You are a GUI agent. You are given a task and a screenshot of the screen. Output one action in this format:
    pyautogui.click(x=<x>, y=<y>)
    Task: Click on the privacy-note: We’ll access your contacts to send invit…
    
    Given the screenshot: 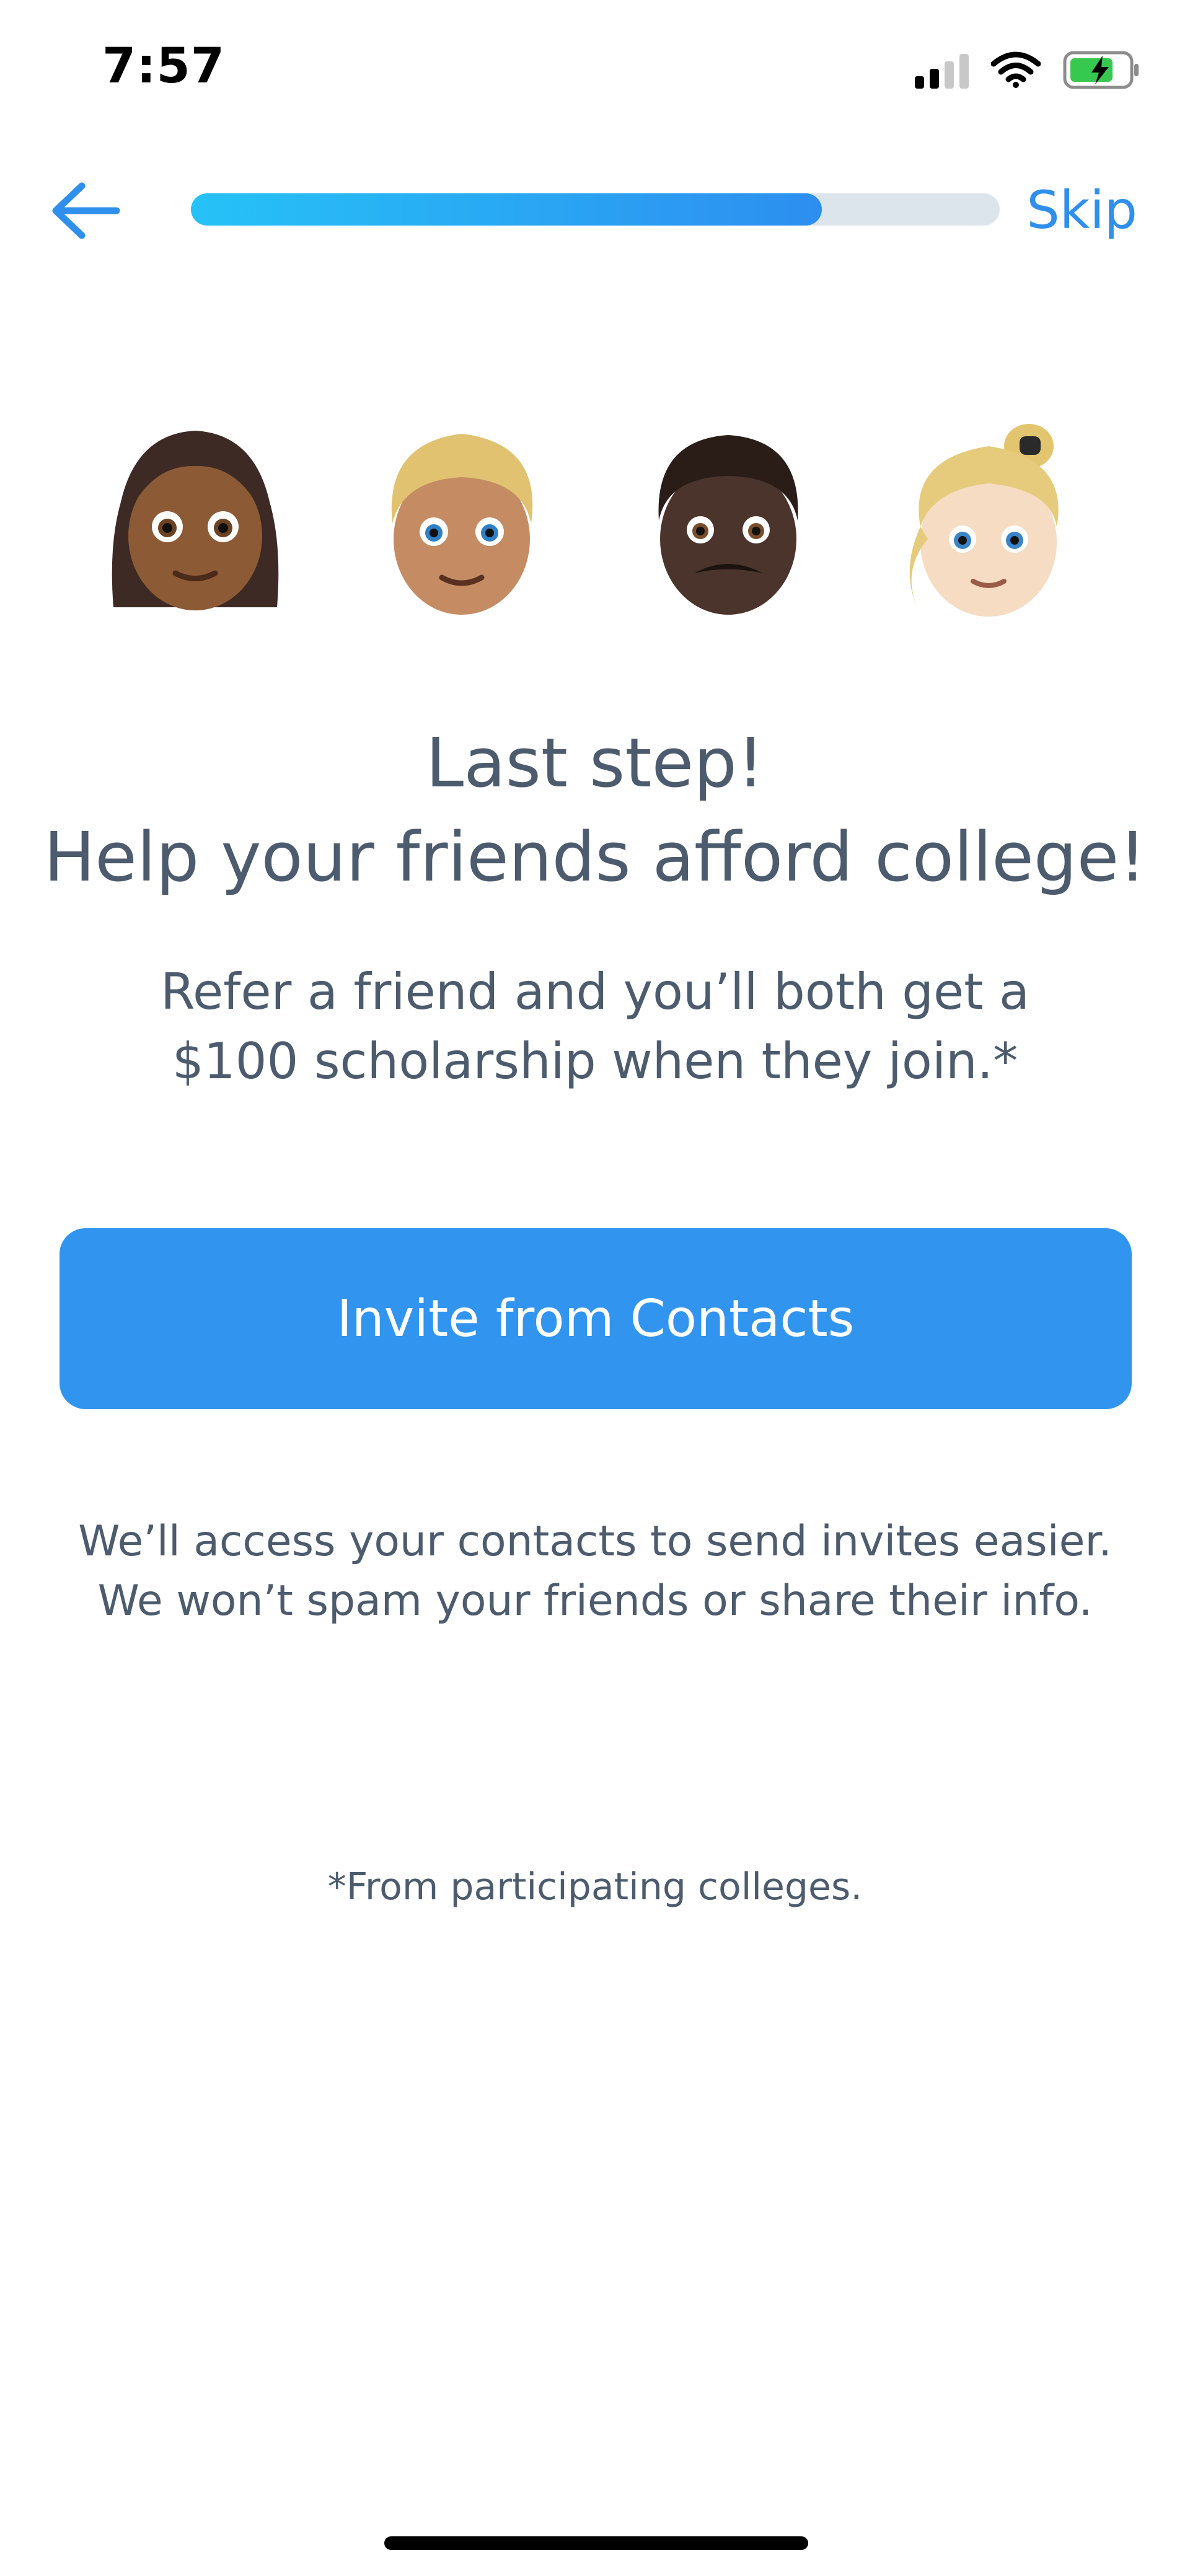 What is the action you would take?
    pyautogui.click(x=595, y=1571)
    